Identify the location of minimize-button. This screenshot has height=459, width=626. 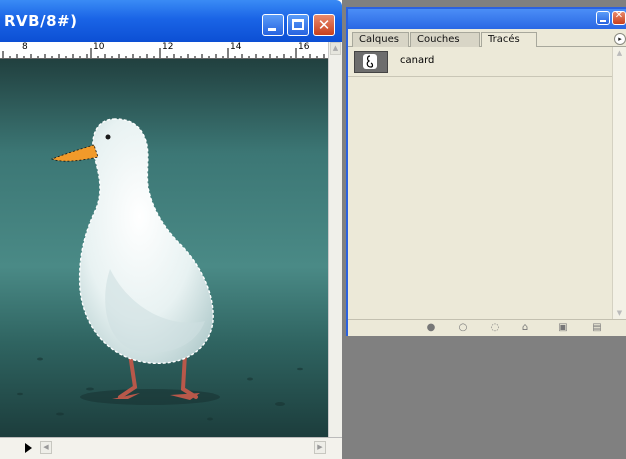
(273, 25).